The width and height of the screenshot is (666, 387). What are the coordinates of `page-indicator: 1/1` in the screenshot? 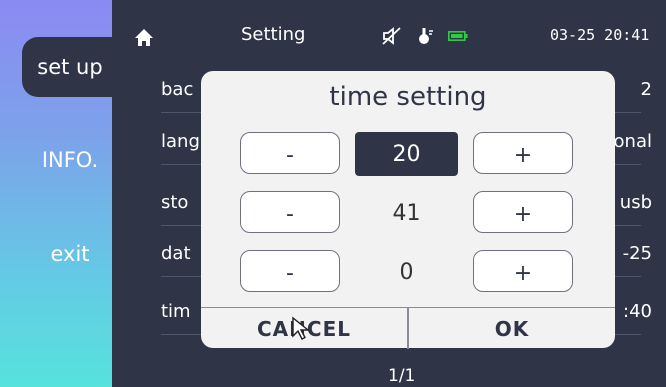 It's located at (402, 376).